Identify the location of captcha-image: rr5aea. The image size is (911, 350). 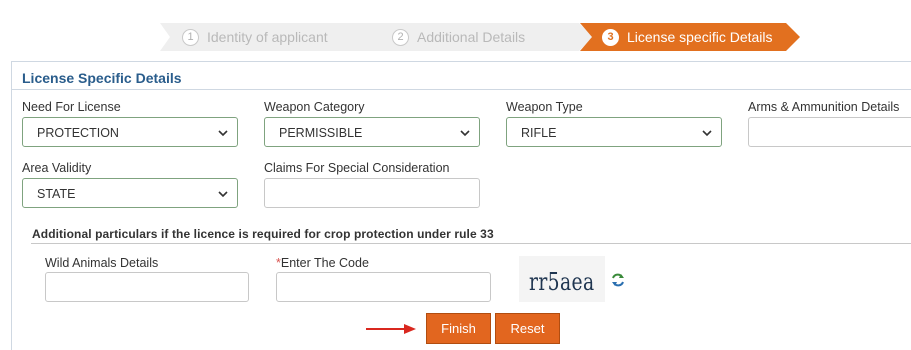
(562, 279).